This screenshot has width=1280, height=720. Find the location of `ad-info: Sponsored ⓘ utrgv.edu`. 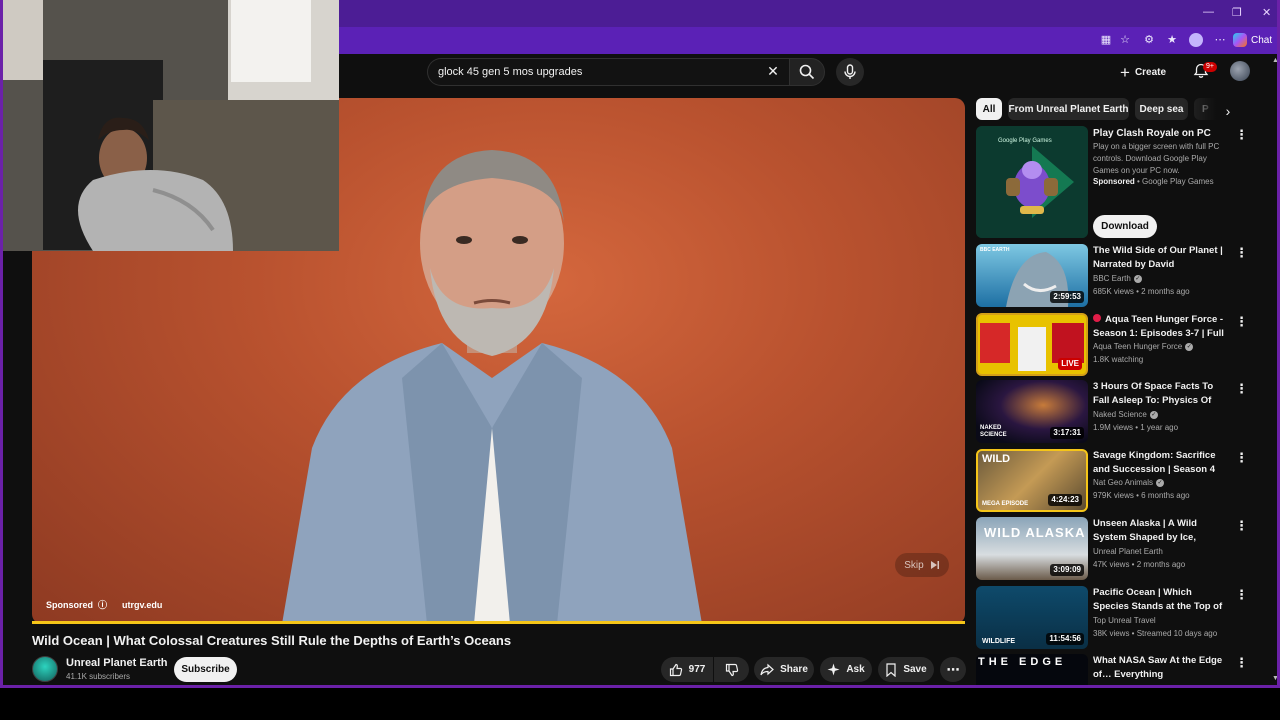

ad-info: Sponsored ⓘ utrgv.edu is located at coordinates (104, 604).